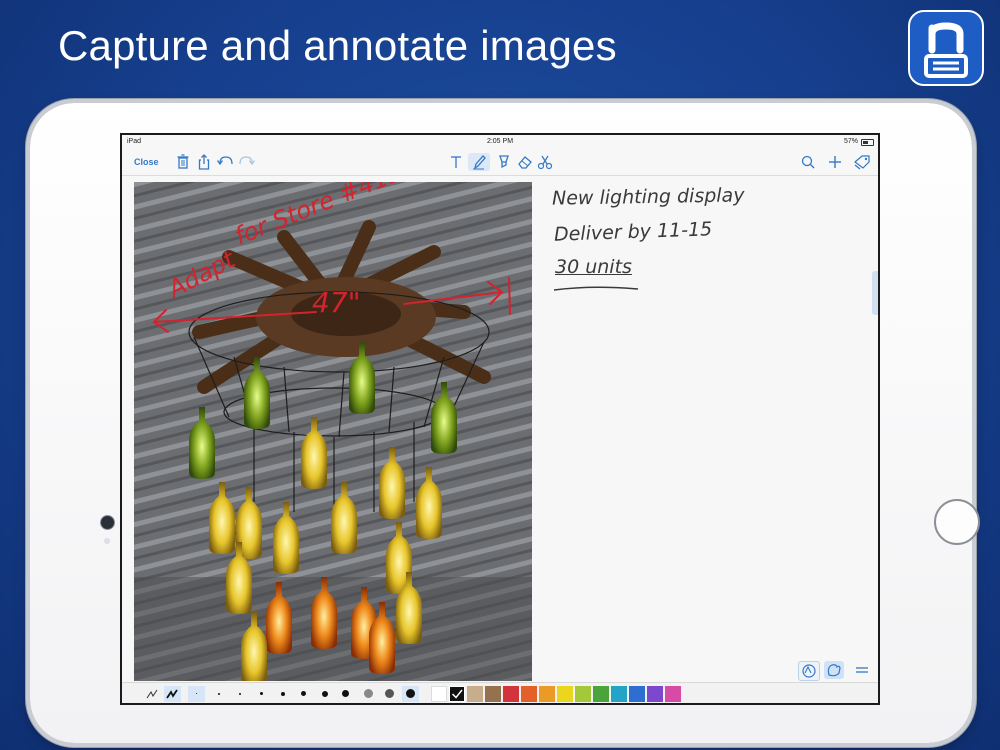 The image size is (1000, 750). Describe the element at coordinates (593, 267) in the screenshot. I see `note-line-3: 30 units` at that location.